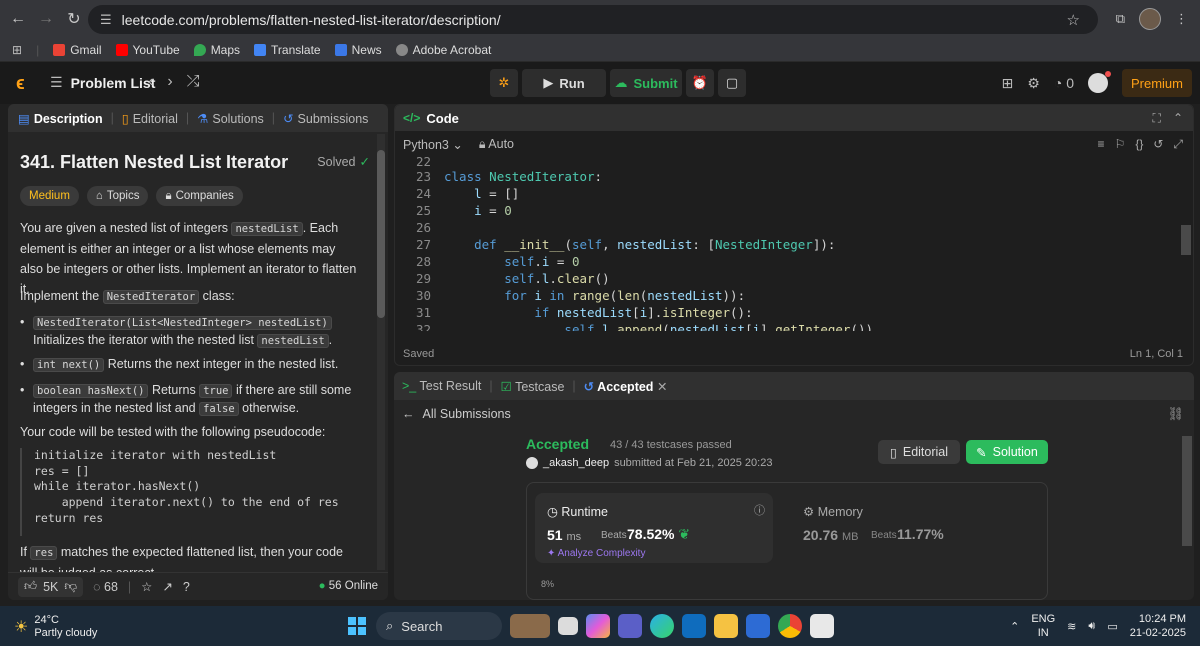  I want to click on comments-button: ◌ 68, so click(105, 587).